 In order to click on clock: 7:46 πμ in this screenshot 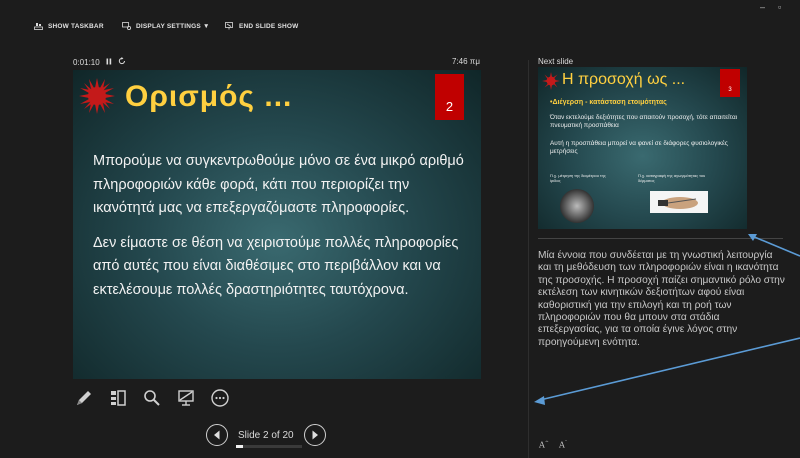, I will do `click(466, 61)`.